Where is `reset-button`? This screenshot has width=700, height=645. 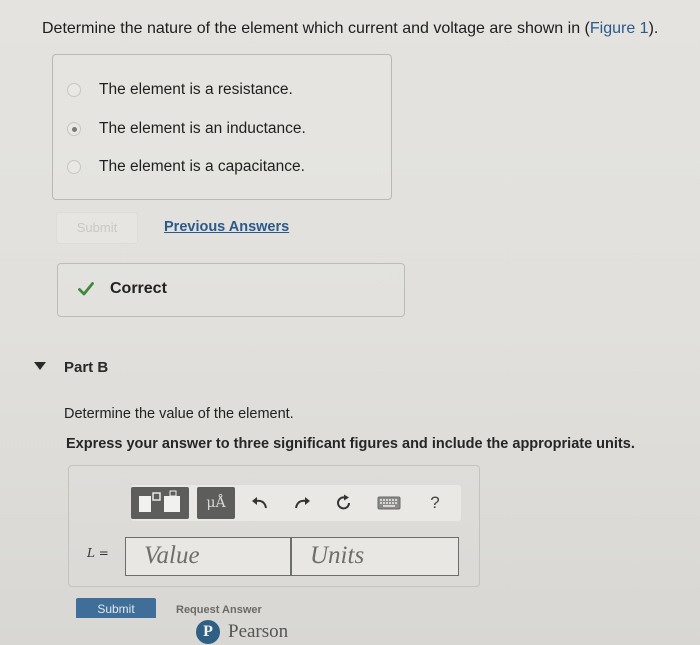
reset-button is located at coordinates (344, 503).